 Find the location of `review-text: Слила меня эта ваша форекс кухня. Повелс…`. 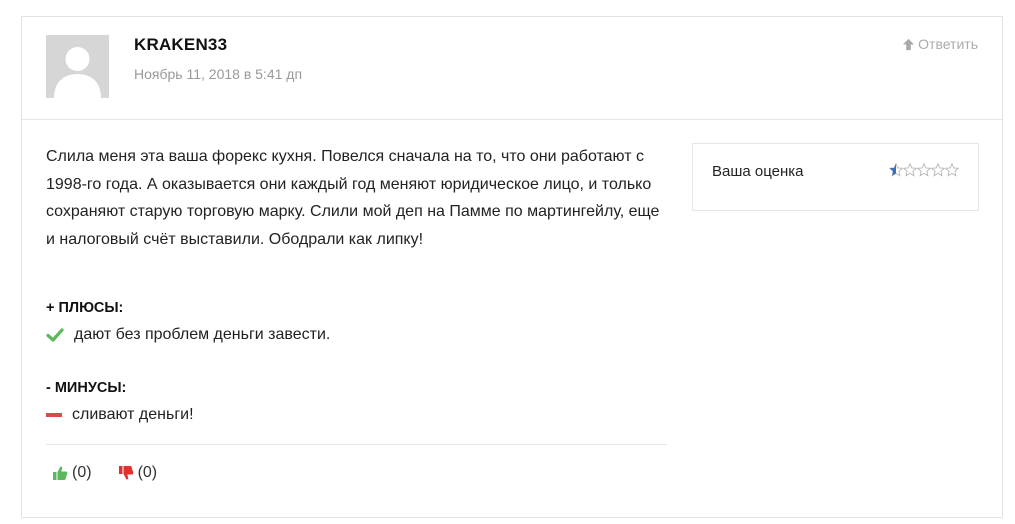

review-text: Слила меня эта ваша форекс кухня. Повелс… is located at coordinates (353, 198).